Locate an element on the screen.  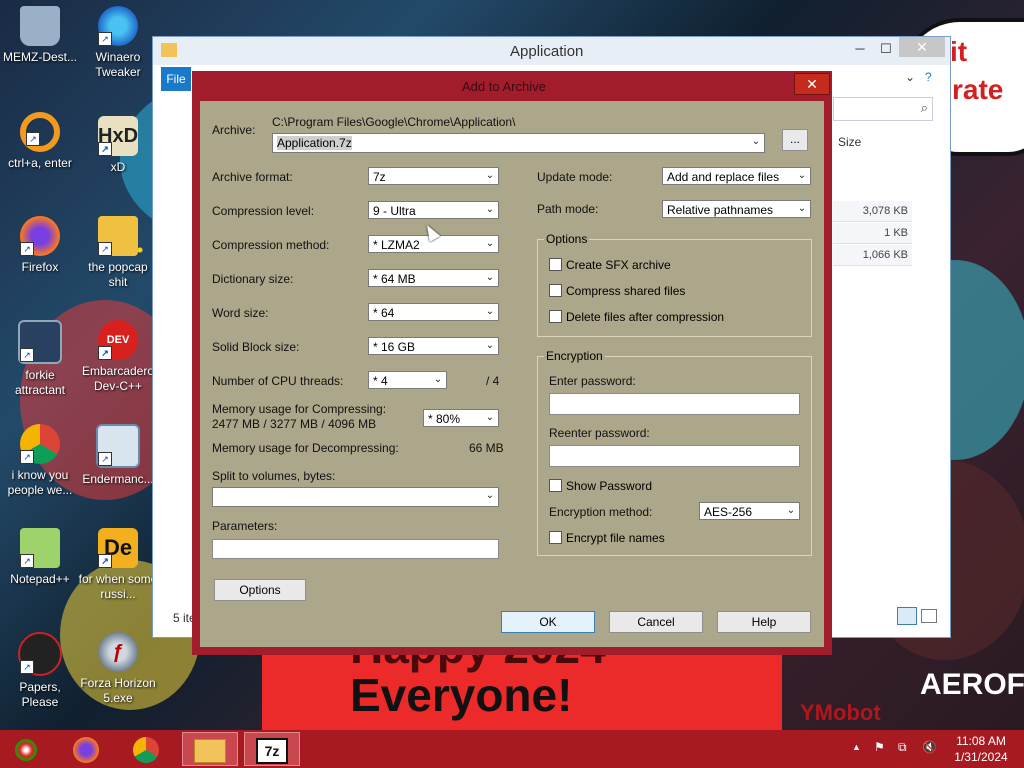
delete-after-checkbox: Delete files after compression is located at coordinates (636, 317).